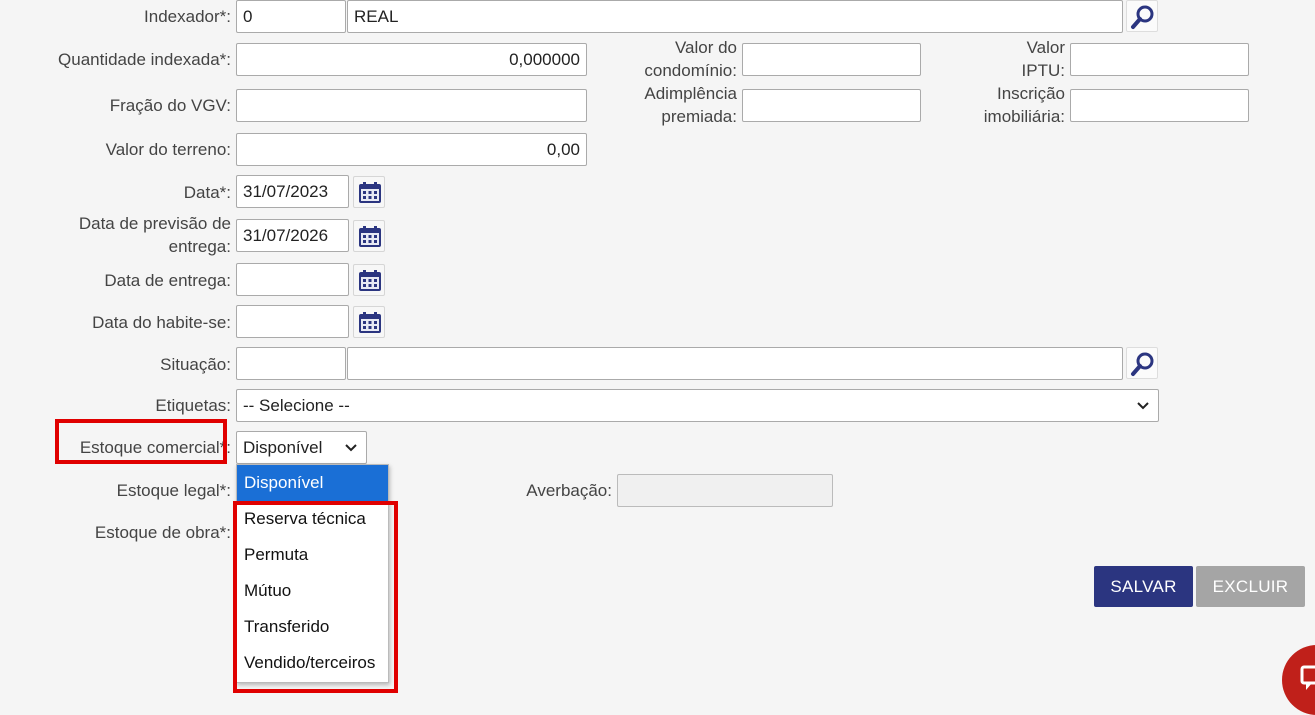 The image size is (1315, 715). I want to click on situacao-code-input, so click(291, 363).